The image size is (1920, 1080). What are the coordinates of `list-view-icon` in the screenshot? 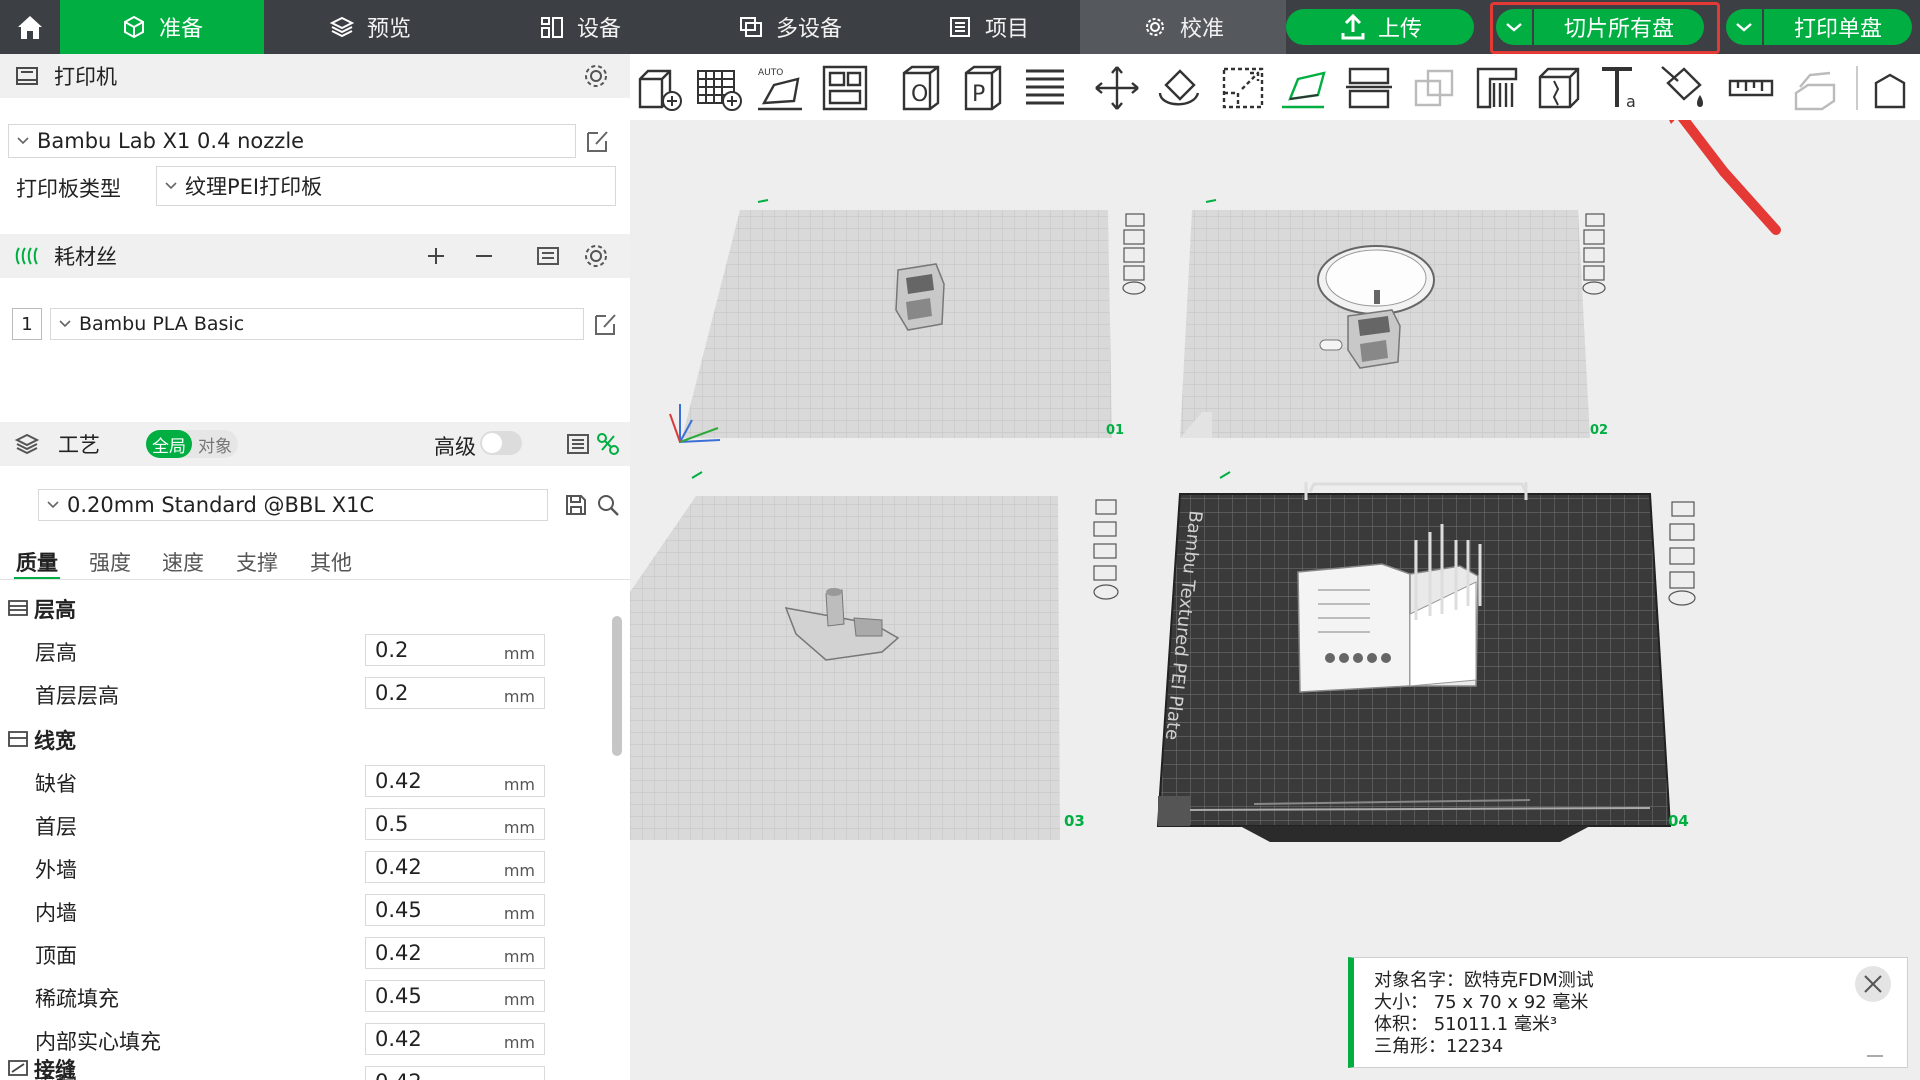 It's located at (578, 444).